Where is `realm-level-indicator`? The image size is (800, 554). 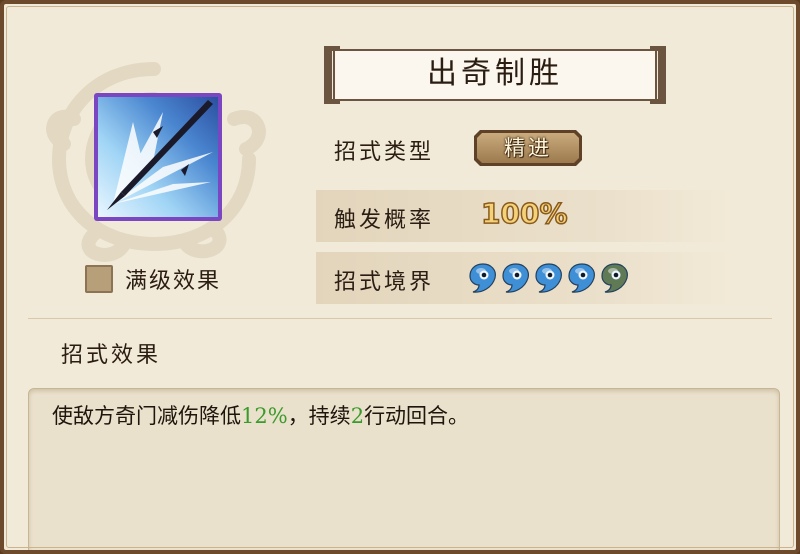 realm-level-indicator is located at coordinates (549, 278).